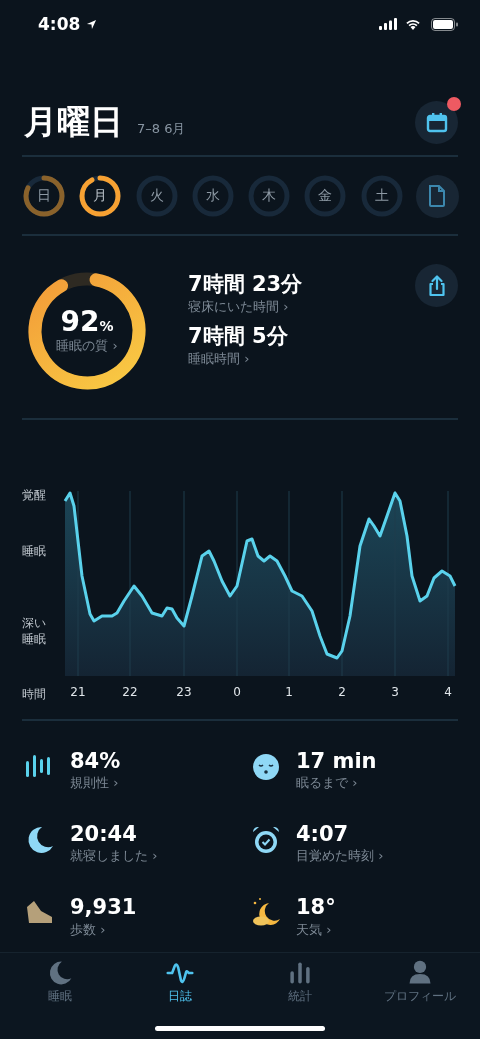  Describe the element at coordinates (325, 196) in the screenshot. I see `day-ring: 金` at that location.